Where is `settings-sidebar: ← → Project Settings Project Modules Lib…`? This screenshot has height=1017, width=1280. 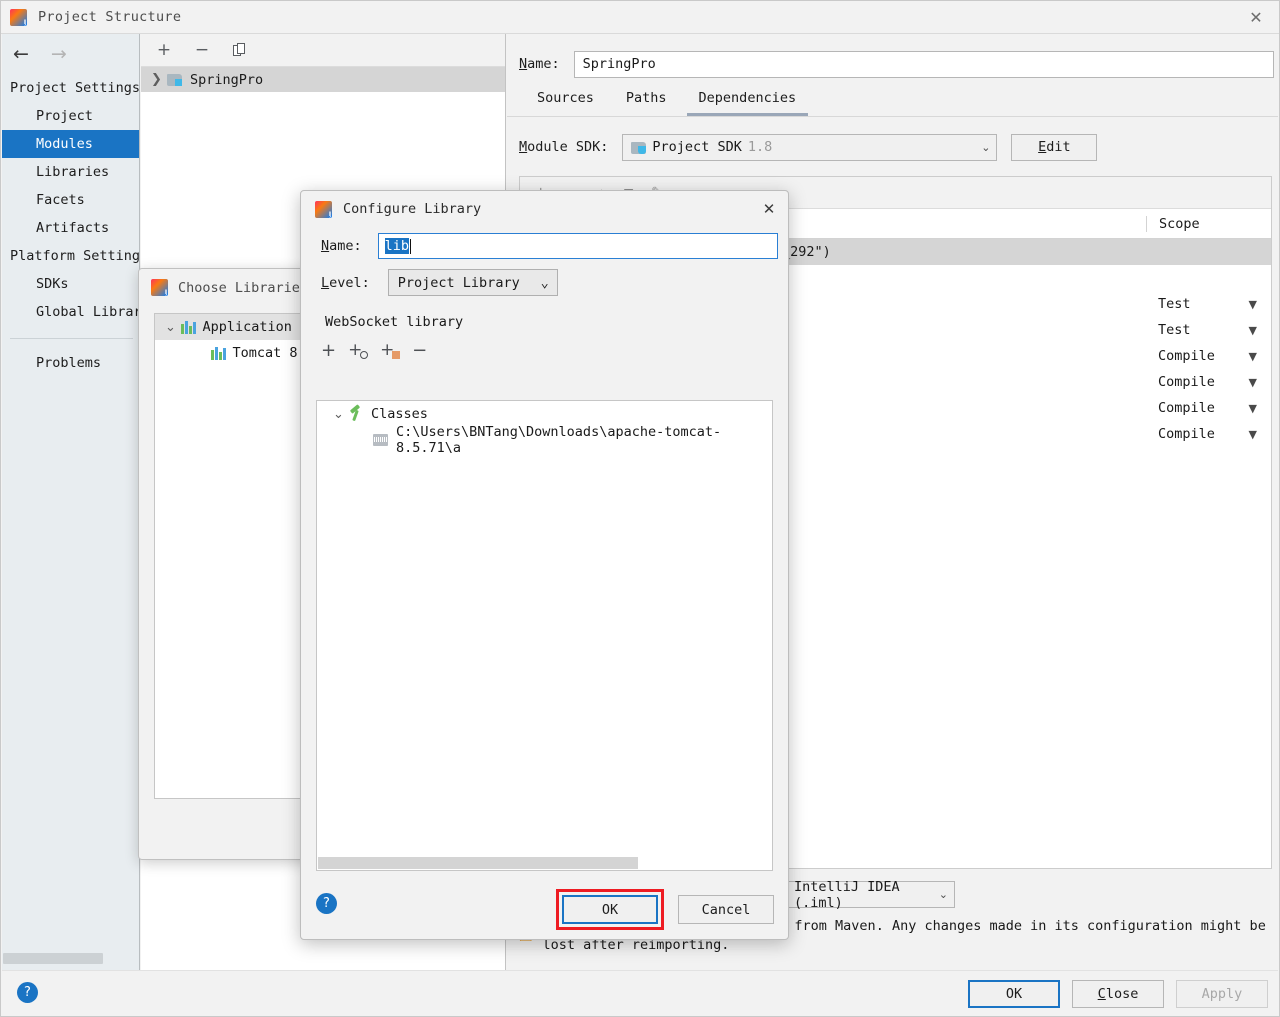
settings-sidebar: ← → Project Settings Project Modules Lib… is located at coordinates (71, 503).